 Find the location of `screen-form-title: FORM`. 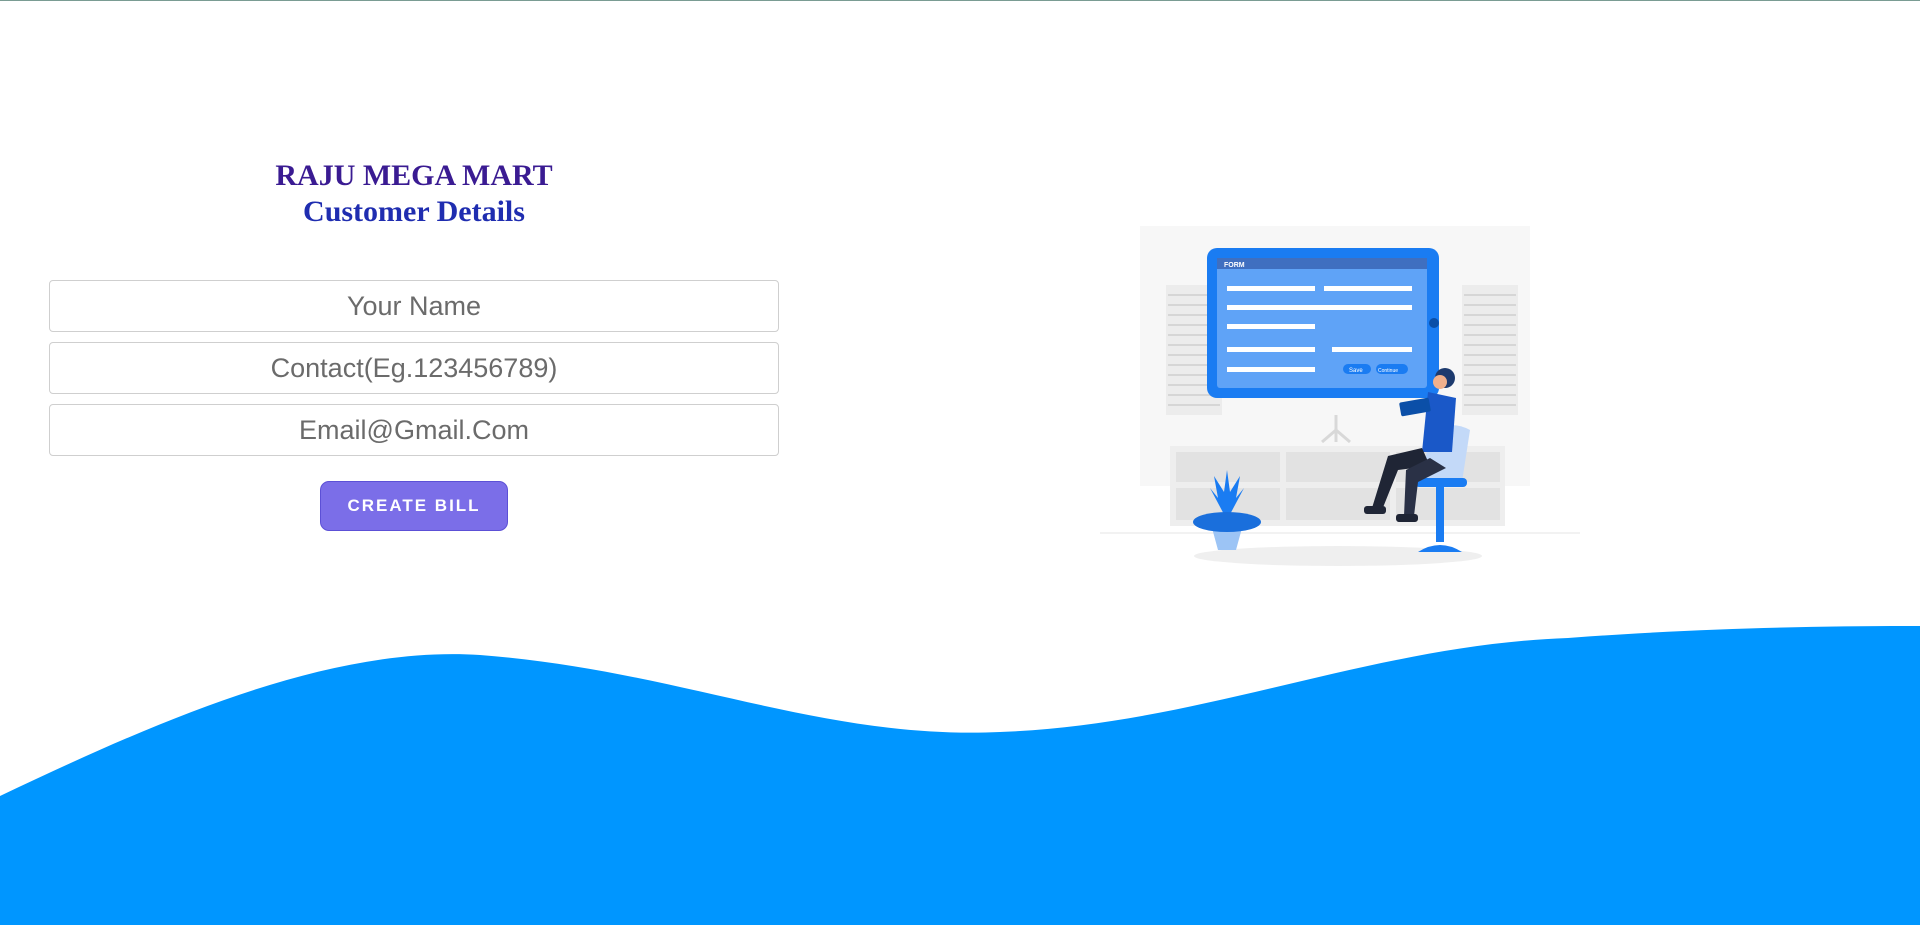

screen-form-title: FORM is located at coordinates (1234, 265).